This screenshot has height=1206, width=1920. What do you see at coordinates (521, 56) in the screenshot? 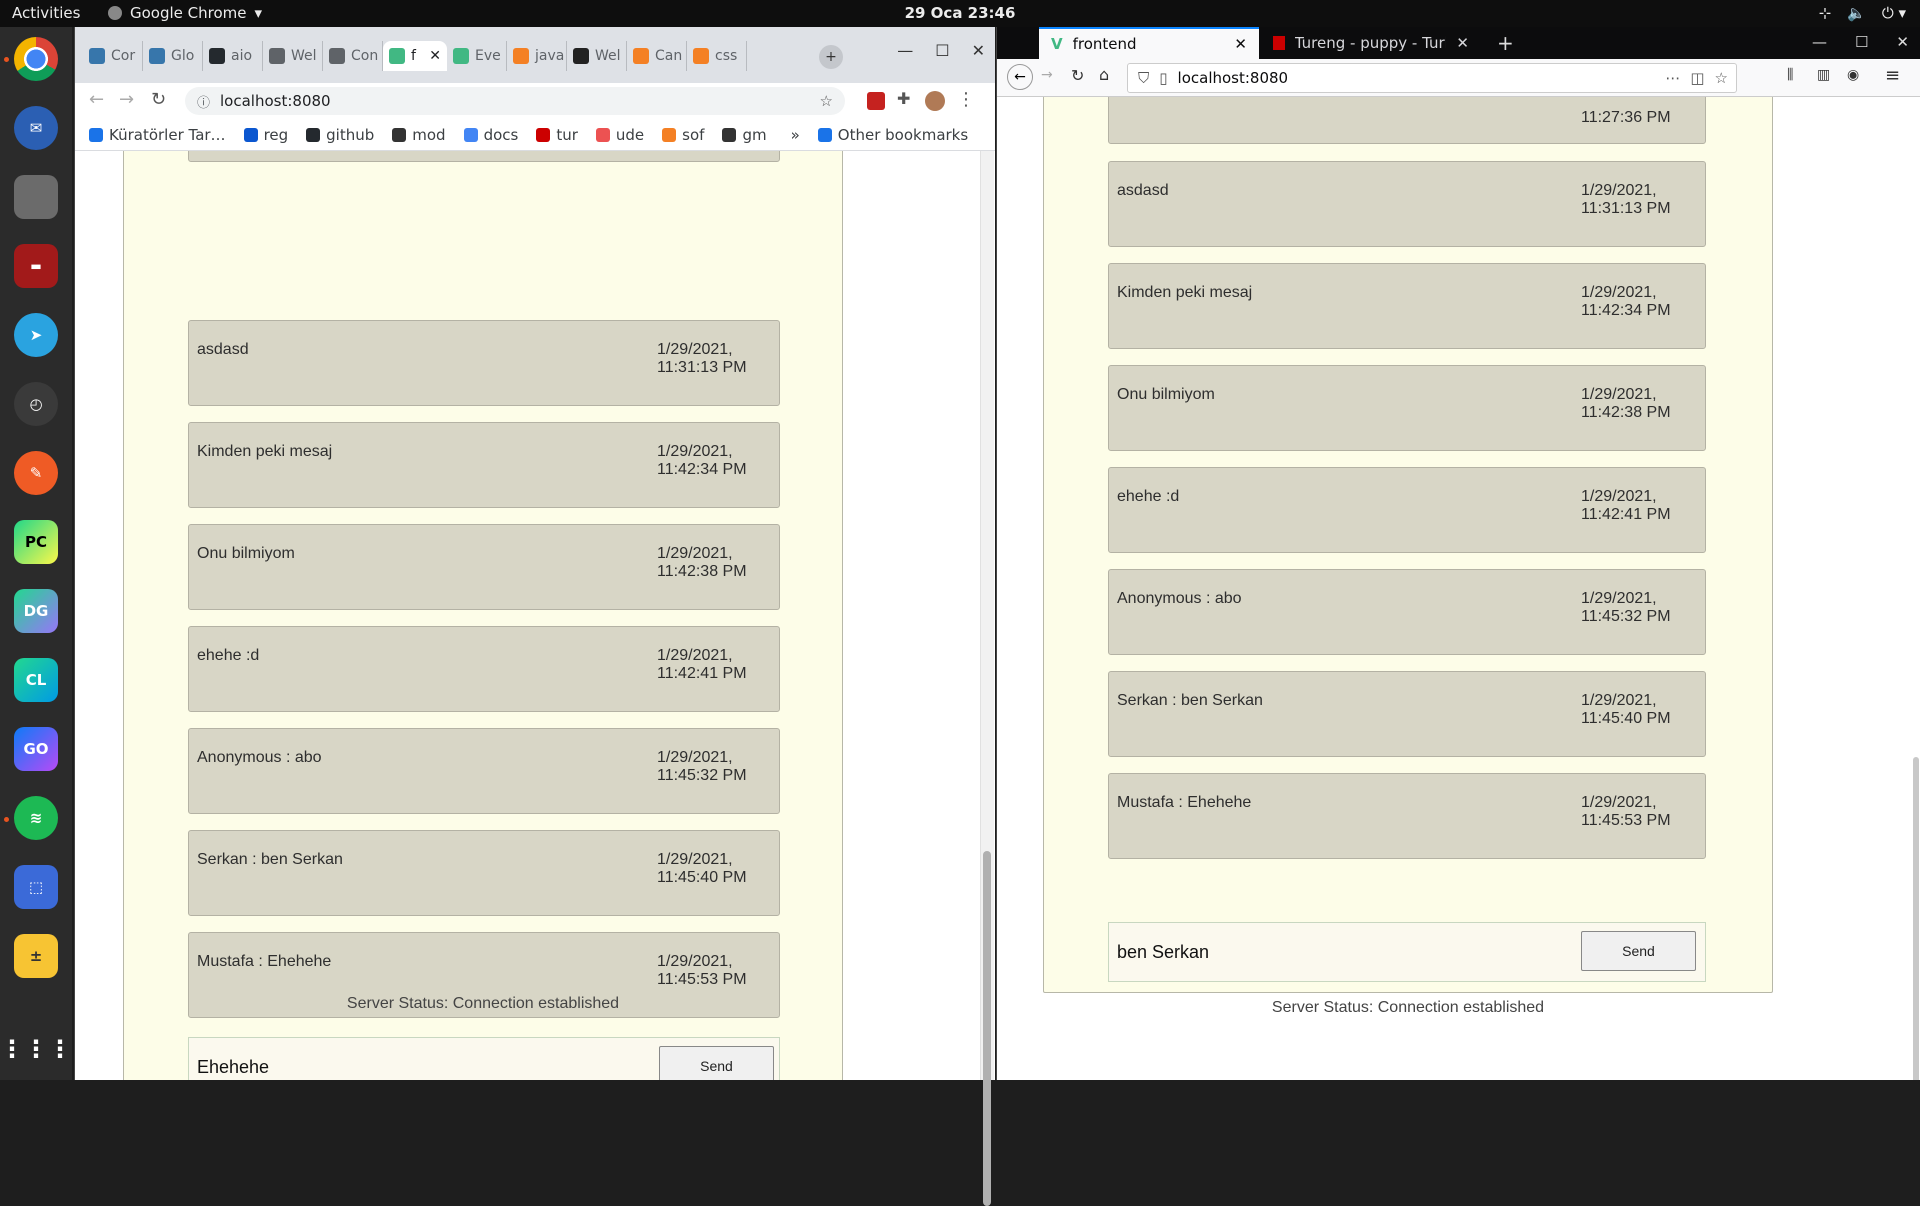
I see `tab-favicon-icon` at bounding box center [521, 56].